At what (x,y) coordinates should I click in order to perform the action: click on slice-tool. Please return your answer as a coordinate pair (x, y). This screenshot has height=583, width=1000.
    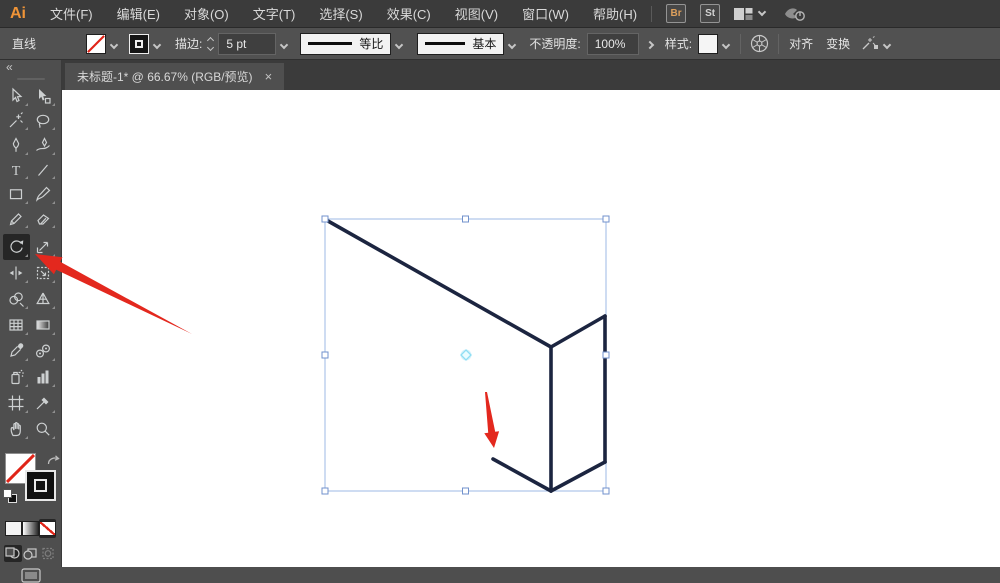
    Looking at the image, I should click on (43, 403).